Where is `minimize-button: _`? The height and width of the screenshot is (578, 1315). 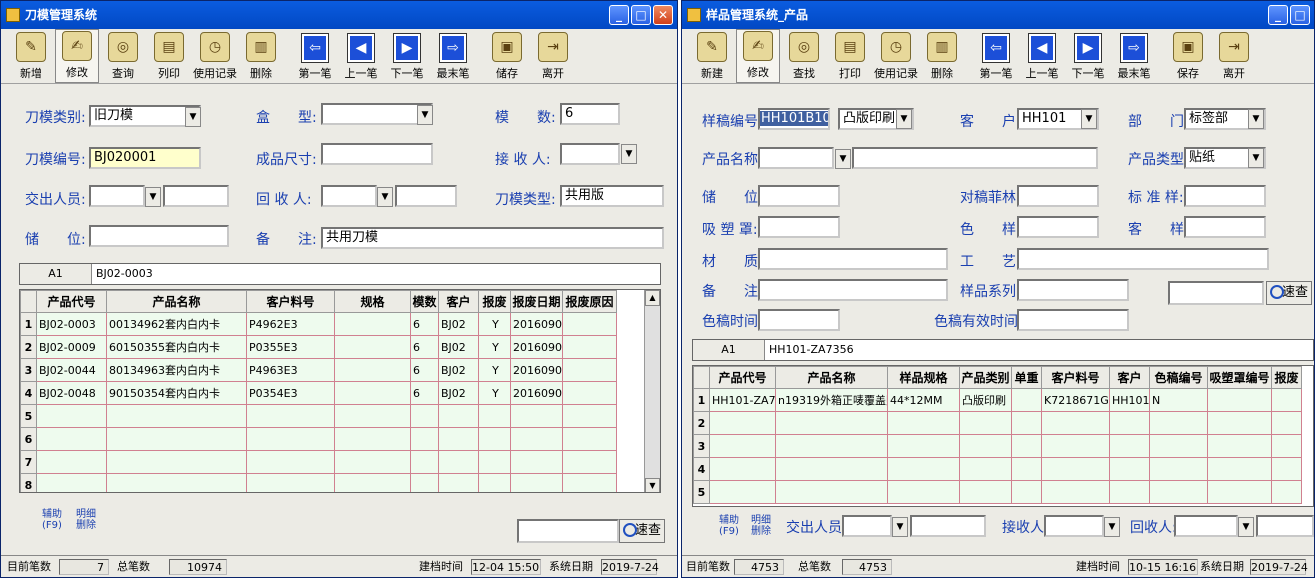 minimize-button: _ is located at coordinates (619, 15).